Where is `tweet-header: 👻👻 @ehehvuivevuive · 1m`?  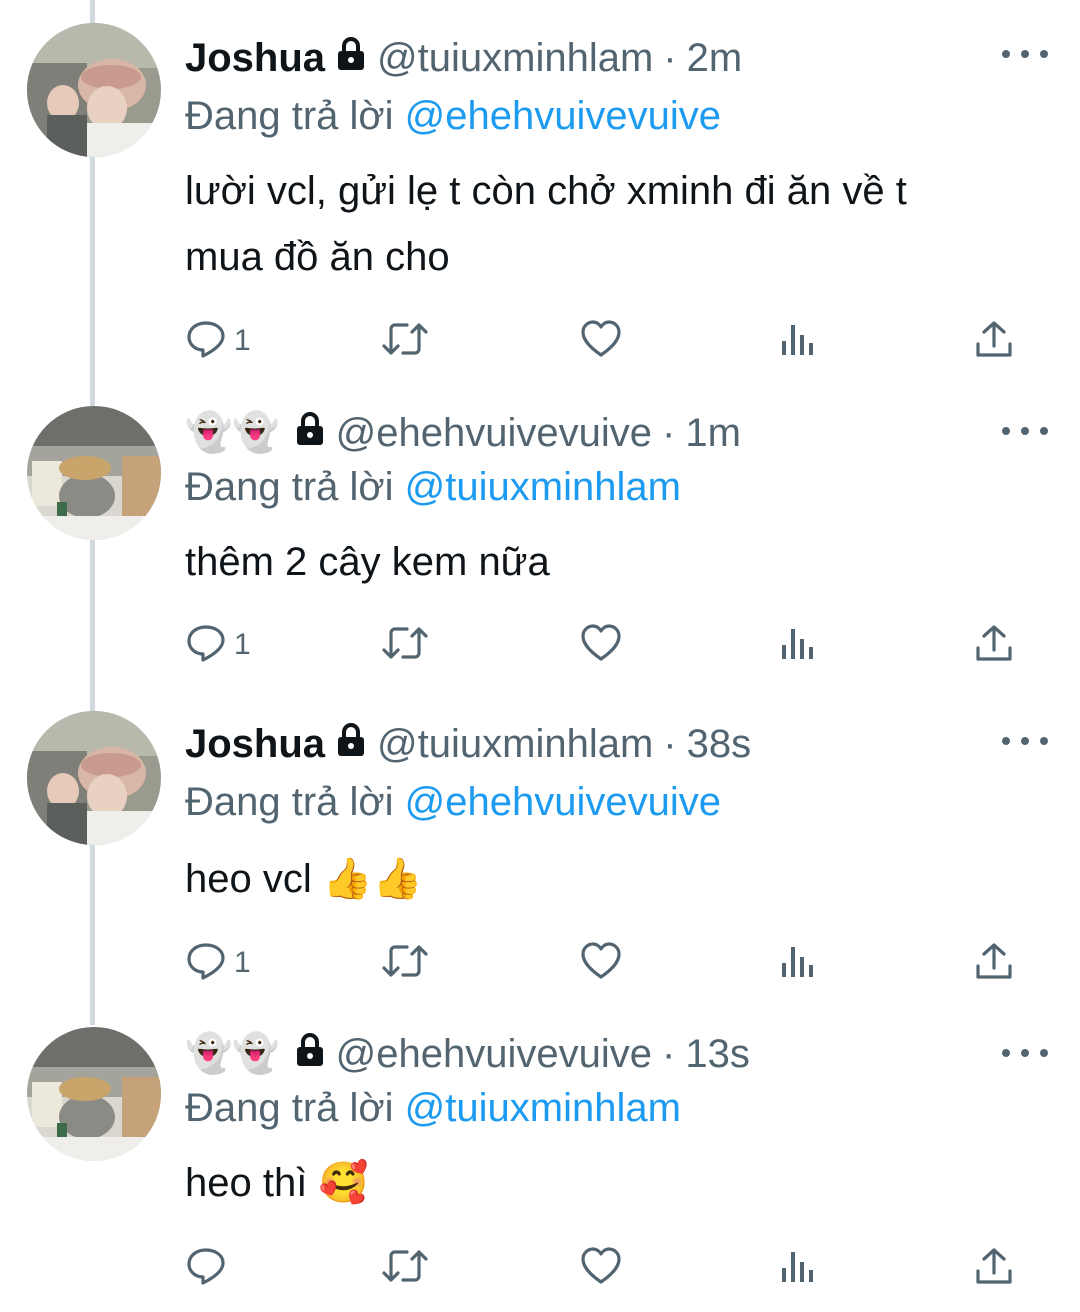 tweet-header: 👻👻 @ehehvuivevuive · 1m is located at coordinates (463, 433).